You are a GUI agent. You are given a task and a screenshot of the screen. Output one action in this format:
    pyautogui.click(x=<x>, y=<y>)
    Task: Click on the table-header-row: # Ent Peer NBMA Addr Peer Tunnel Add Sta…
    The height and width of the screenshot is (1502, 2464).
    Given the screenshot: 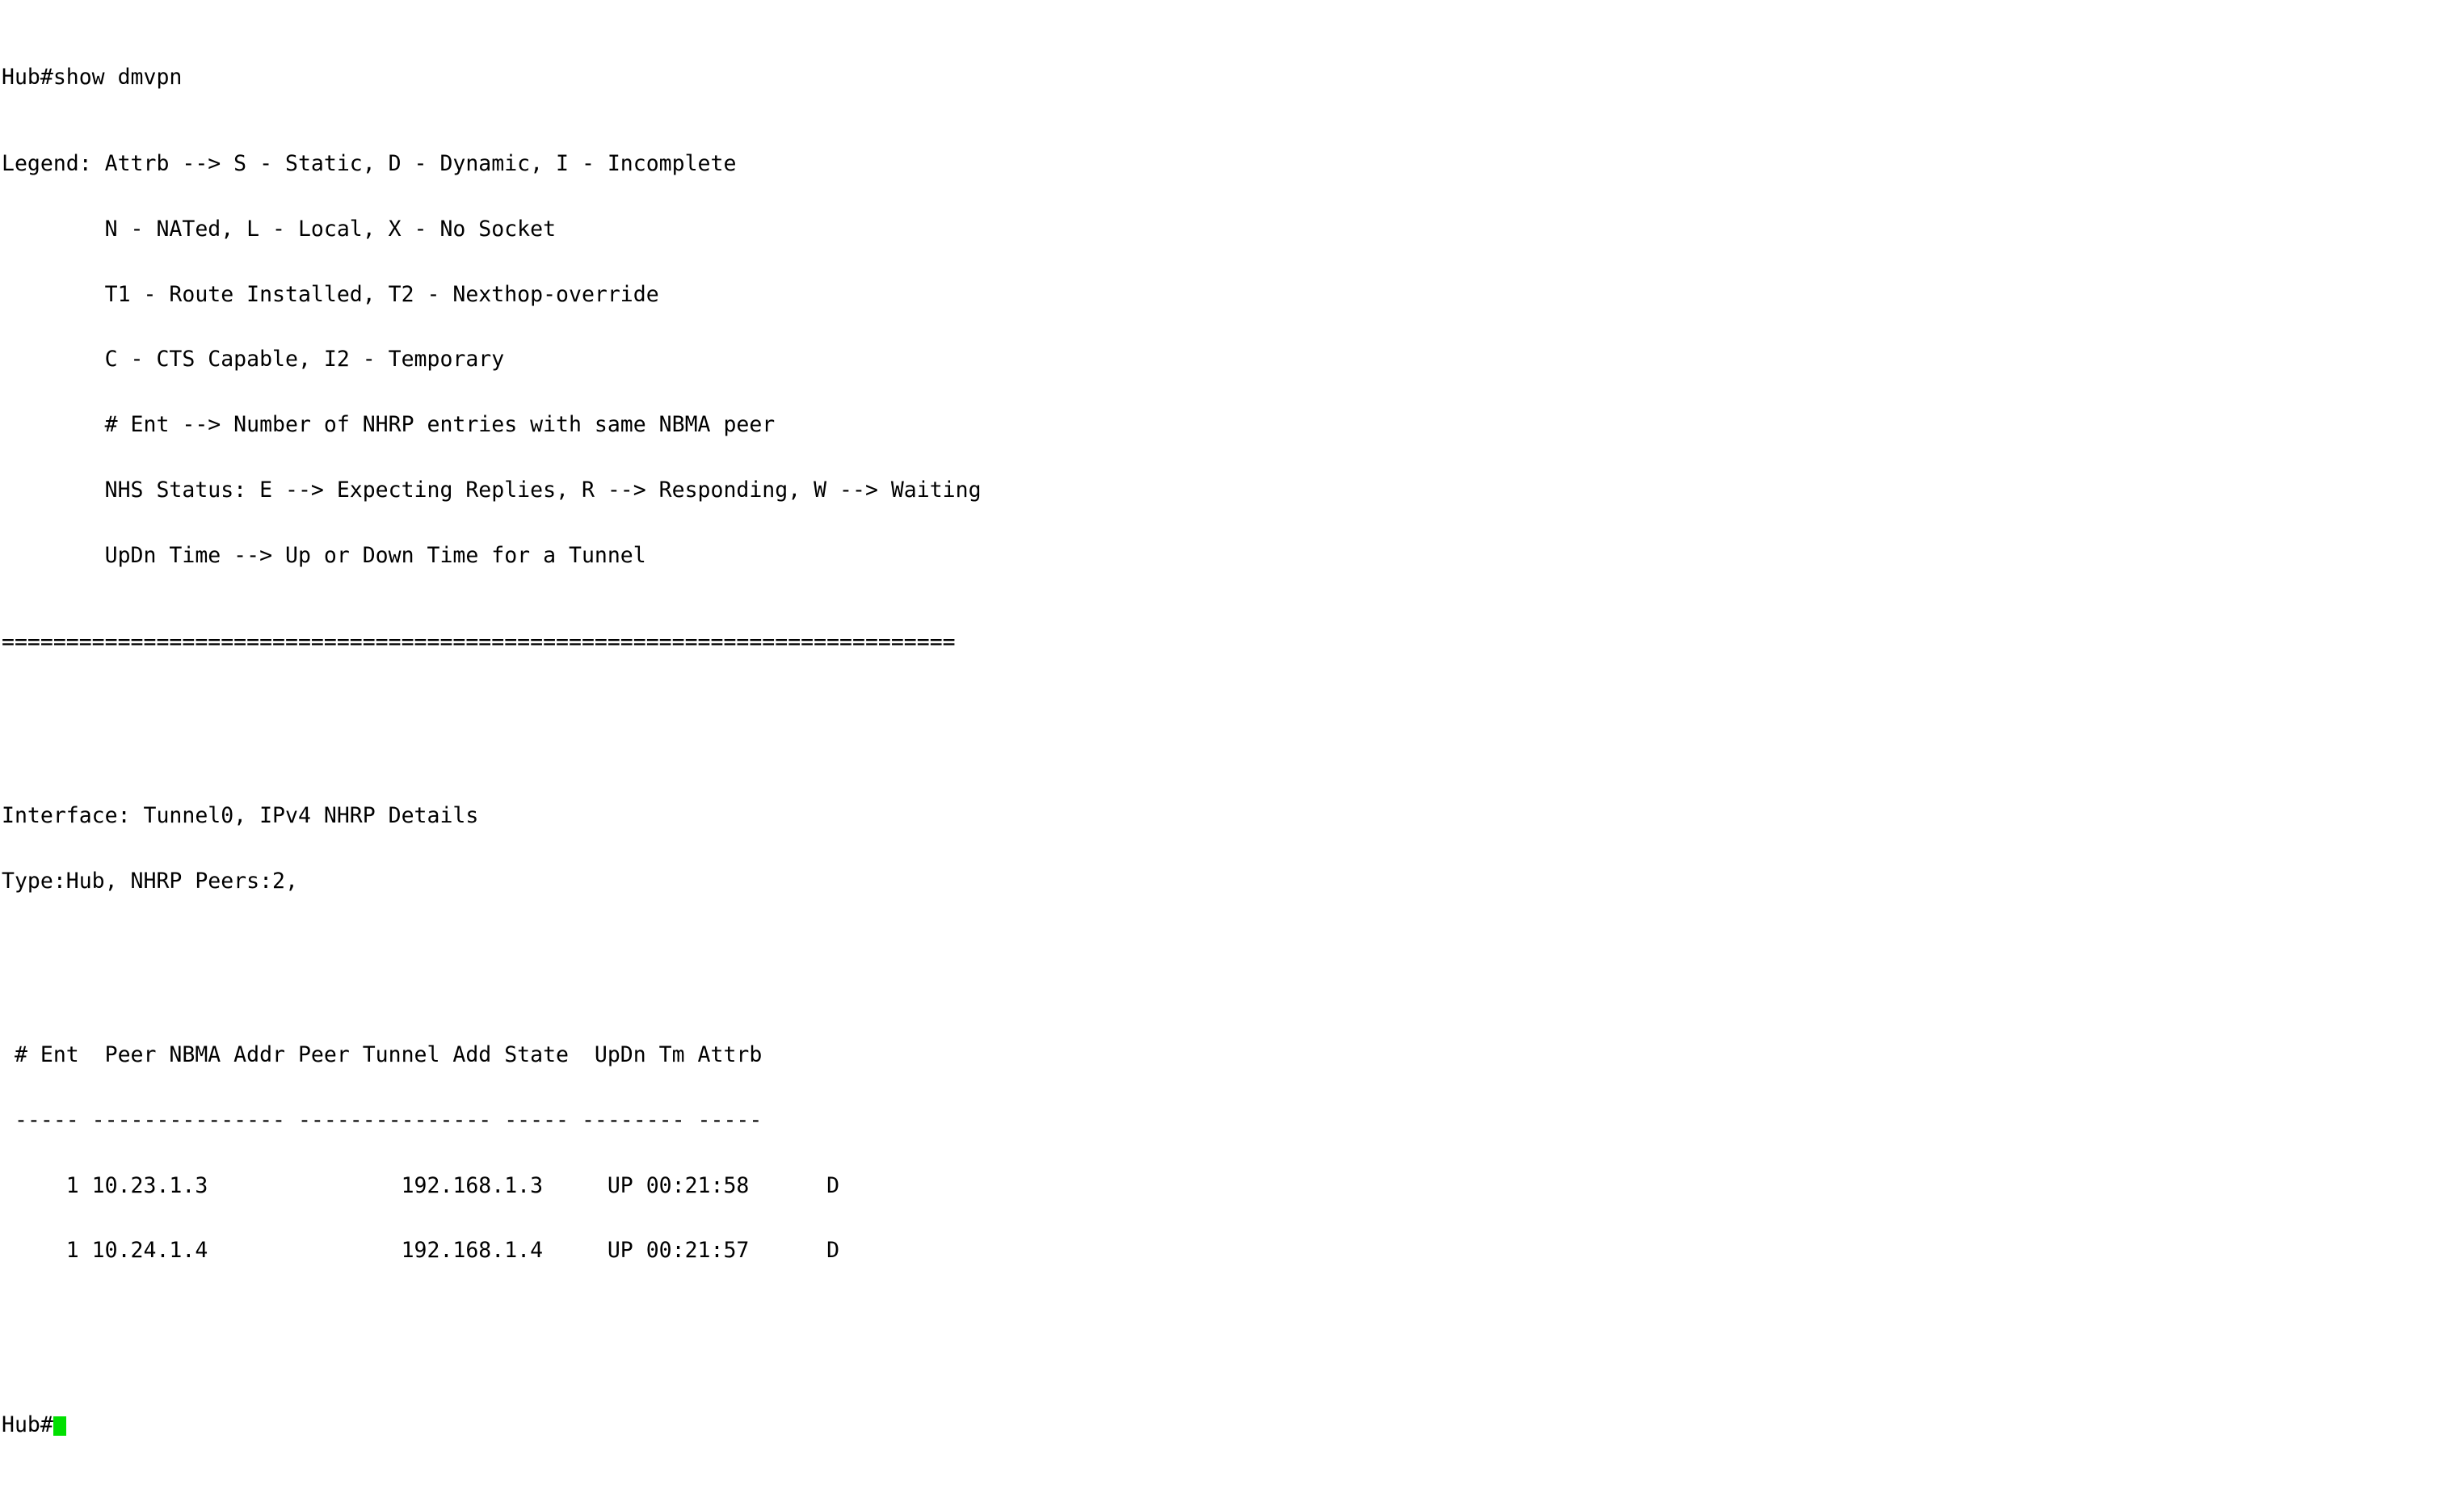 What is the action you would take?
    pyautogui.click(x=382, y=1055)
    